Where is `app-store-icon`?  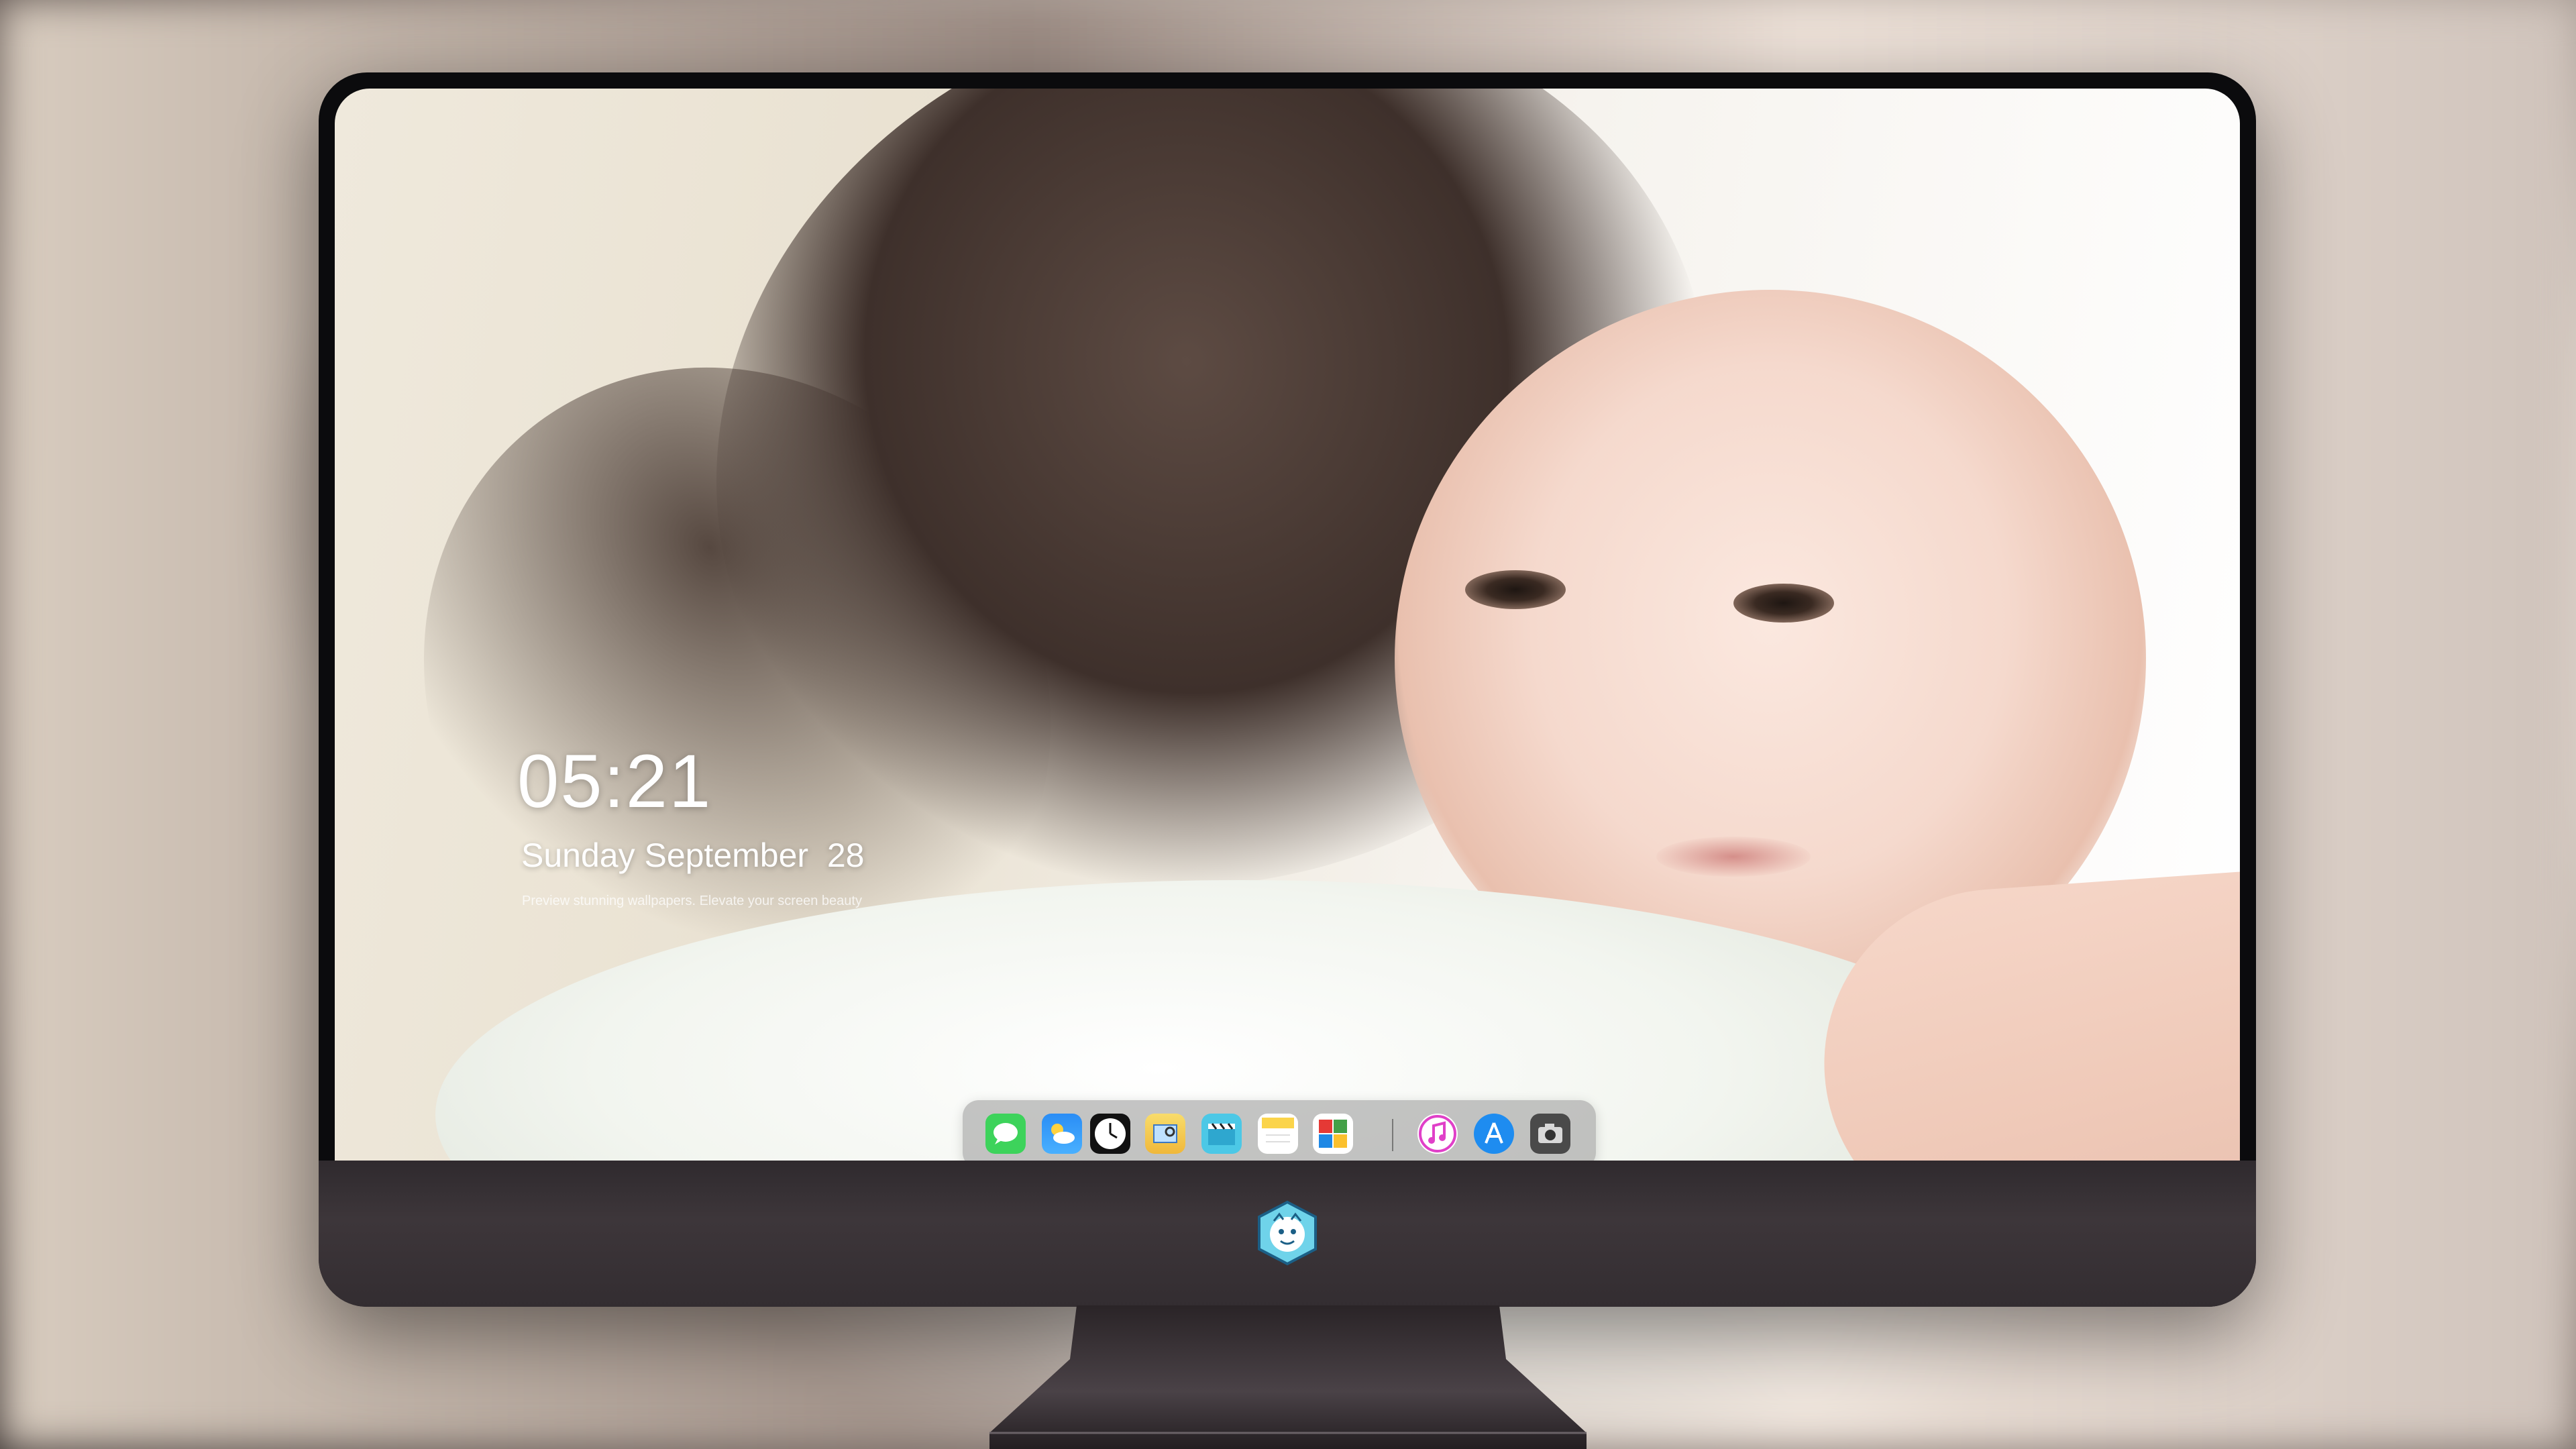
app-store-icon is located at coordinates (1494, 1134).